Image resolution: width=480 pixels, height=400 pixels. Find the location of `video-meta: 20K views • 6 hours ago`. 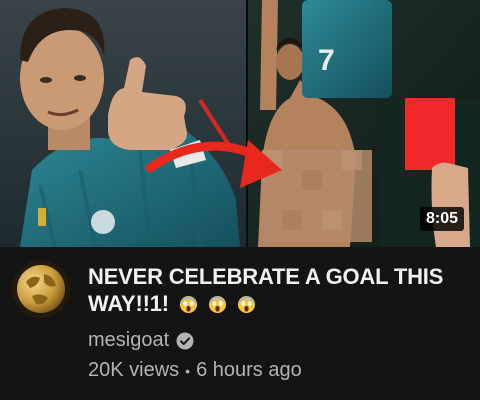

video-meta: 20K views • 6 hours ago is located at coordinates (195, 370).